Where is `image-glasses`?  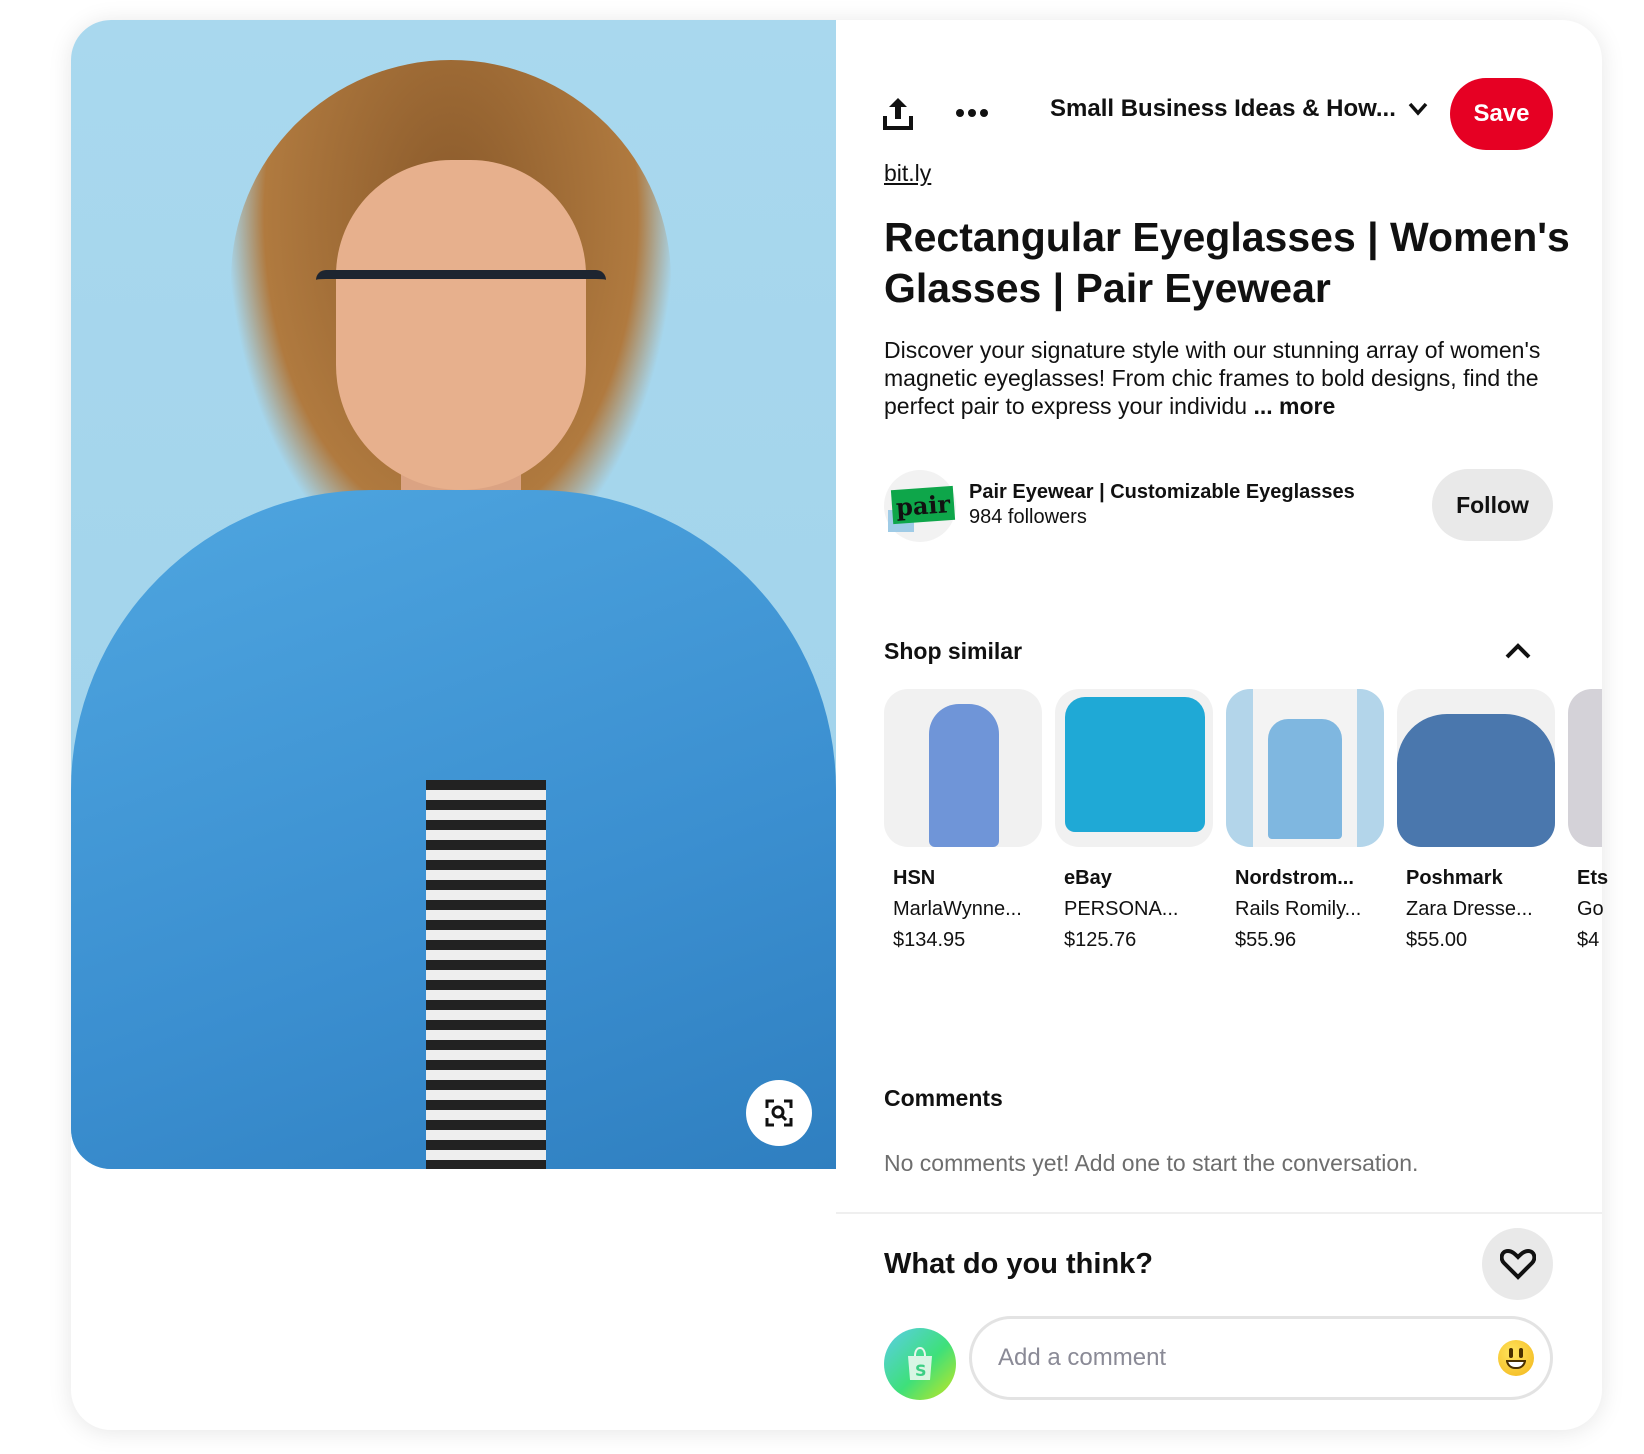 image-glasses is located at coordinates (461, 300).